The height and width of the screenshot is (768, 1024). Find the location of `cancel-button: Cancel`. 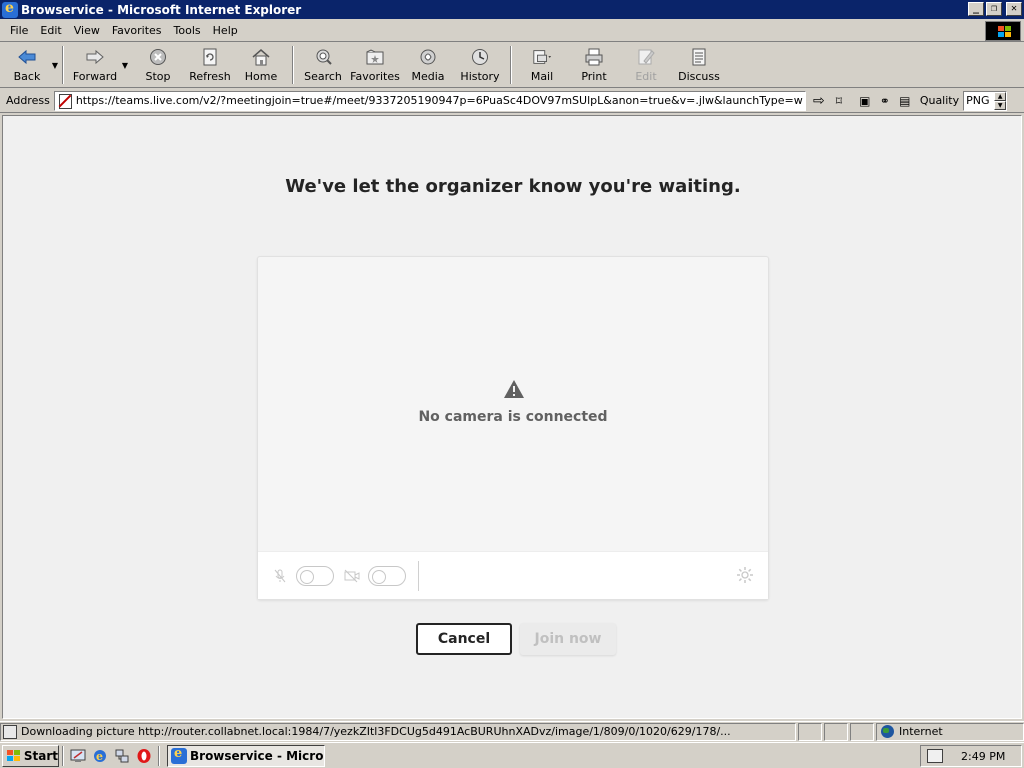

cancel-button: Cancel is located at coordinates (464, 639).